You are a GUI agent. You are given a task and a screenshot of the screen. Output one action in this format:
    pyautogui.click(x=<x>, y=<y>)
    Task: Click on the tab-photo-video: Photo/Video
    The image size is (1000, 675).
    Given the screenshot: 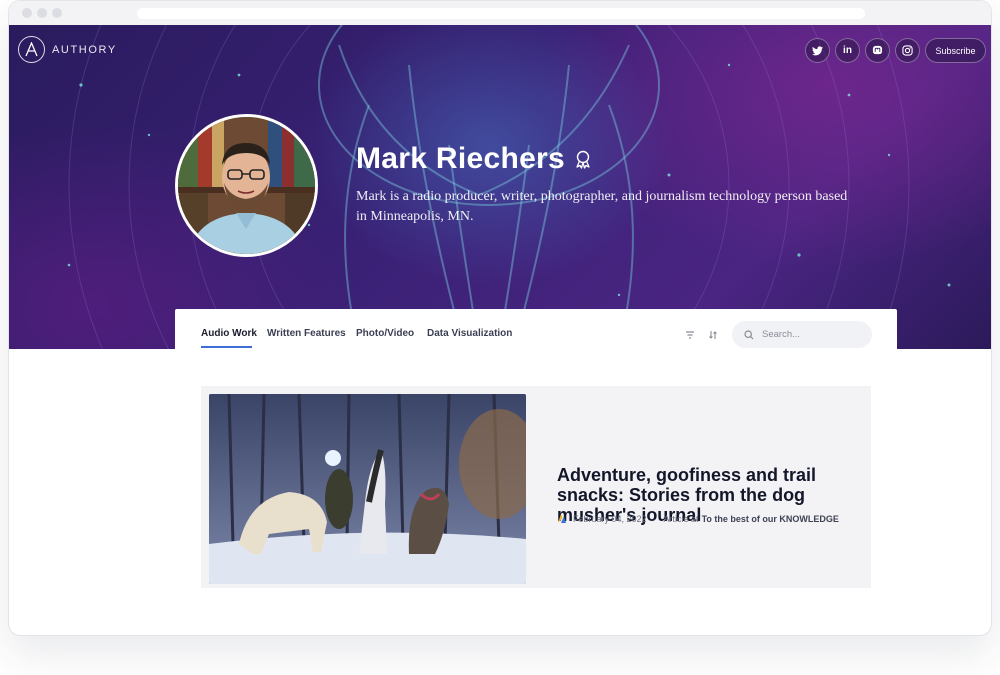 What is the action you would take?
    pyautogui.click(x=385, y=333)
    